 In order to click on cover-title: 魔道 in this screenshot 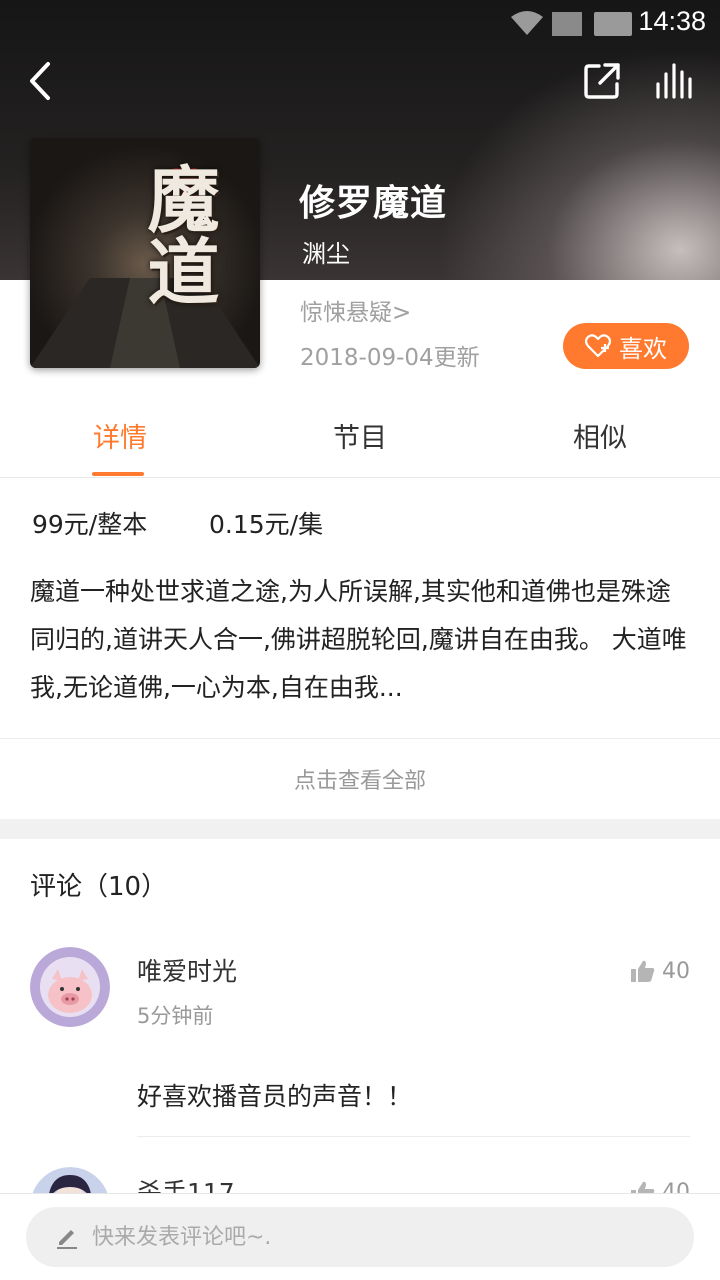, I will do `click(177, 234)`.